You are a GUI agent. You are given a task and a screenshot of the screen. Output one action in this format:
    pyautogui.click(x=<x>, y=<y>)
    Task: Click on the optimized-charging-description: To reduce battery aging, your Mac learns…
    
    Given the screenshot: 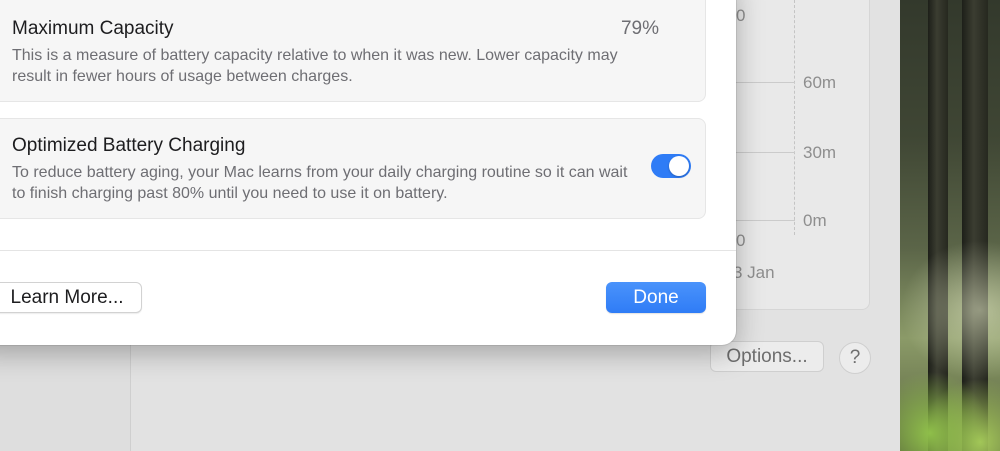 What is the action you would take?
    pyautogui.click(x=320, y=183)
    